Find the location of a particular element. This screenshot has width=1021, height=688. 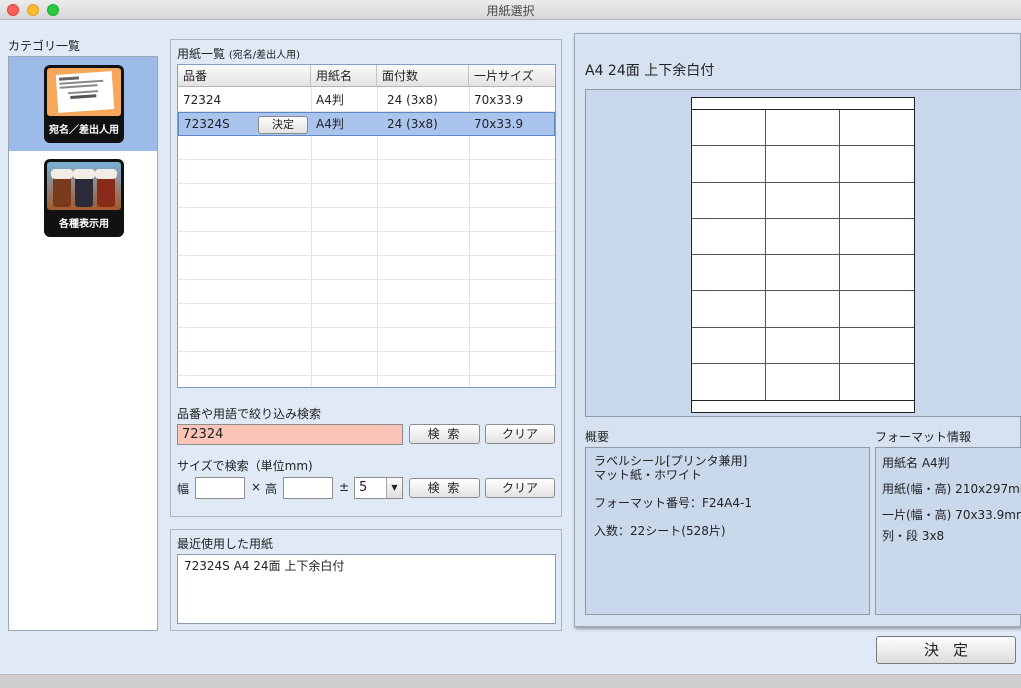

column-header-count: 面付数 is located at coordinates (423, 76).